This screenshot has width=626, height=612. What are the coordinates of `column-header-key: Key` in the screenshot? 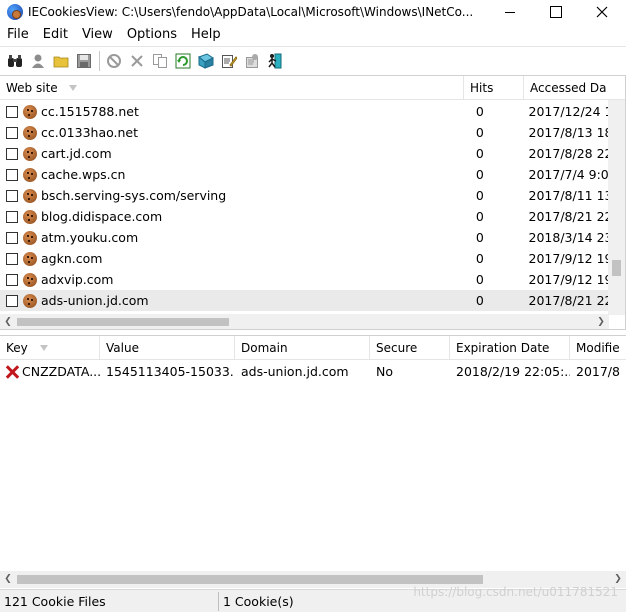 It's located at (50, 348).